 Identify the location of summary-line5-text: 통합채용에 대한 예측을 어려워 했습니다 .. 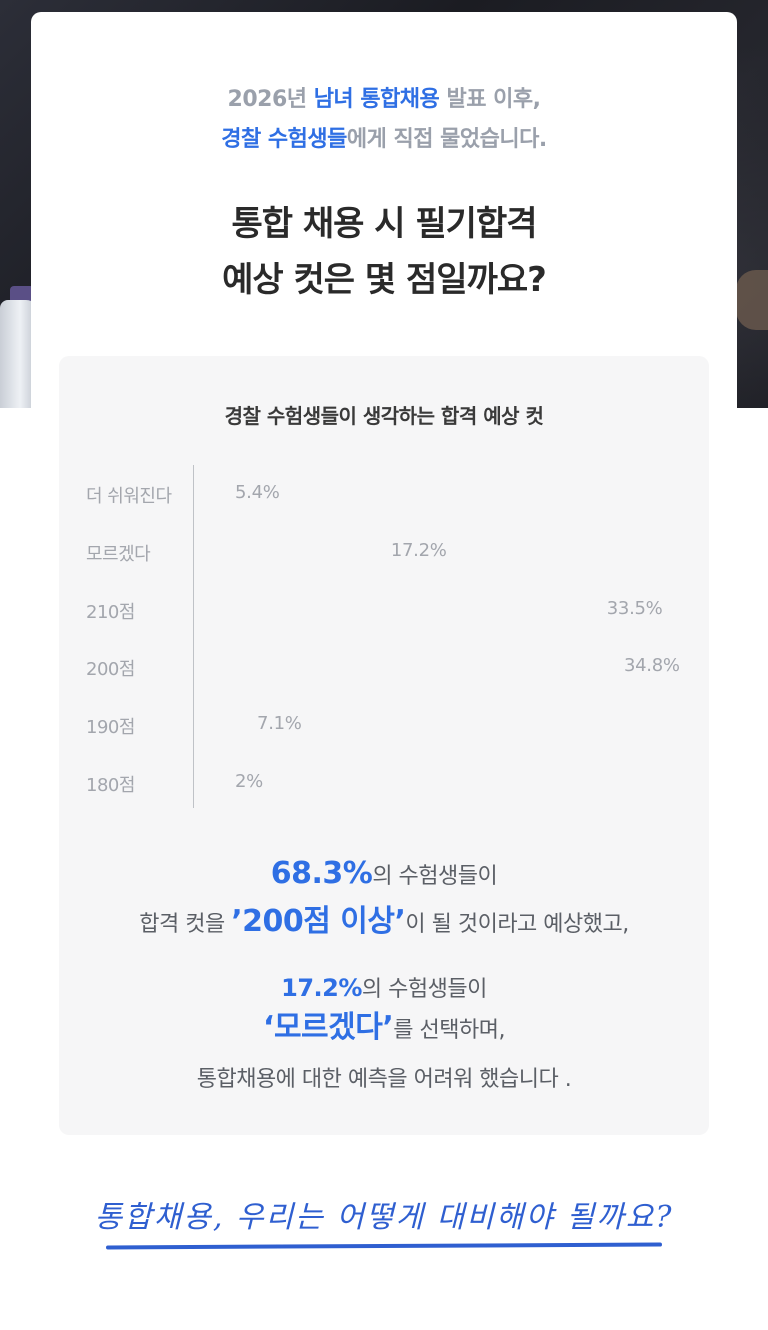
(384, 1079).